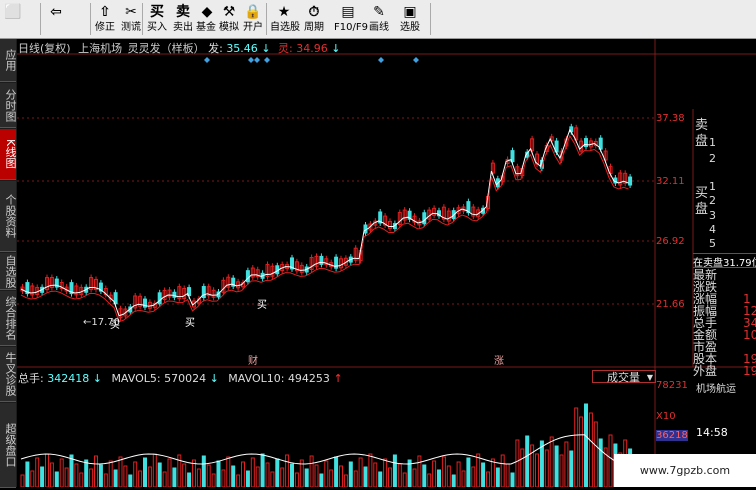 This screenshot has width=756, height=490. Describe the element at coordinates (312, 48) in the screenshot. I see `ling-value: 34.96` at that location.